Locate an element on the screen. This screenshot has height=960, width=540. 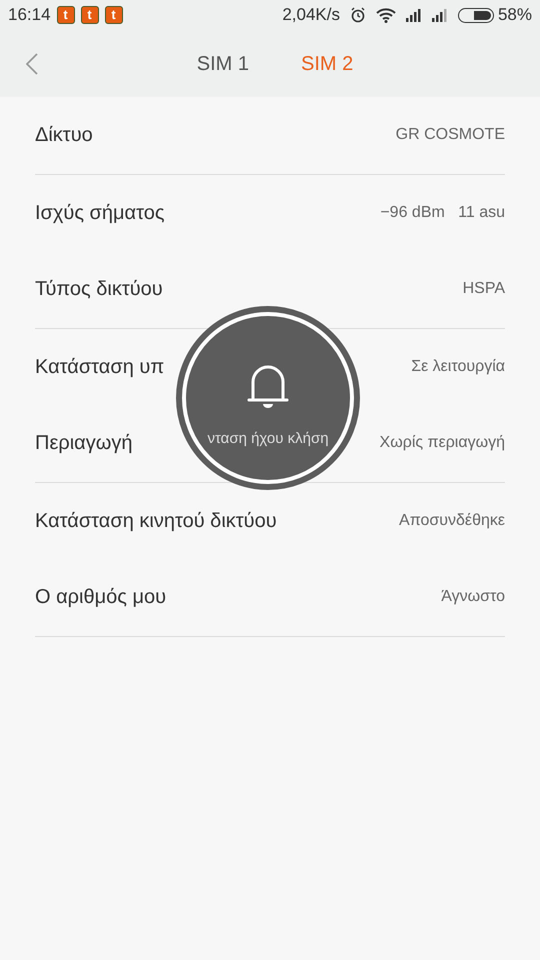
setting-value: HSPA is located at coordinates (483, 289).